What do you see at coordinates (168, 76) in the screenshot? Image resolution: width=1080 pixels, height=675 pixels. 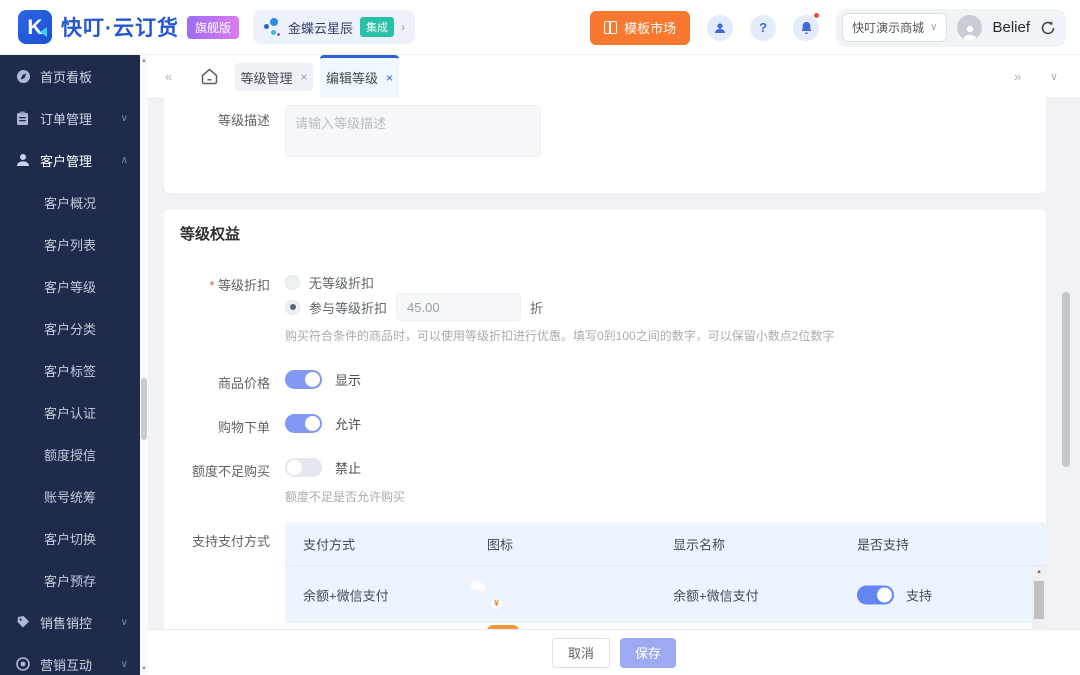 I see `tabs-scroll-left-icon: «` at bounding box center [168, 76].